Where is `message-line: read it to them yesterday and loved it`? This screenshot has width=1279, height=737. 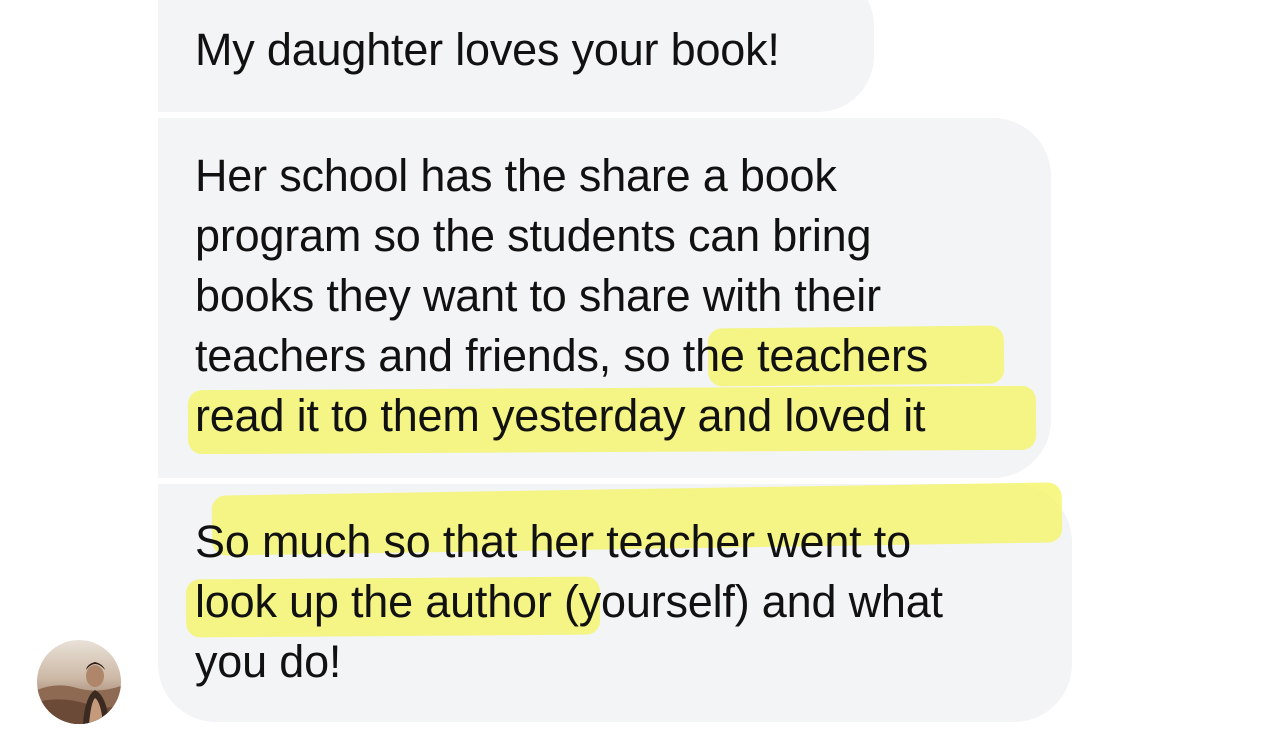 message-line: read it to them yesterday and loved it is located at coordinates (560, 415).